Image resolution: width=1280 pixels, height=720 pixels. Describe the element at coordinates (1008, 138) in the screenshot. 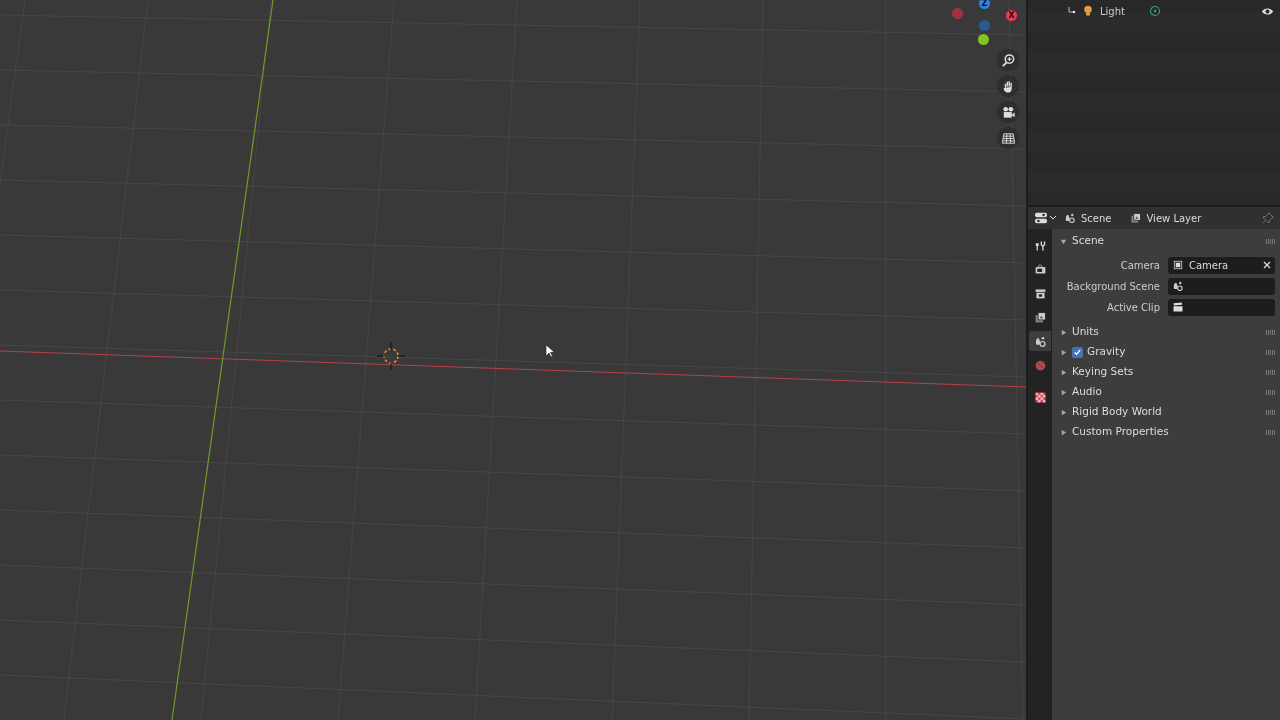

I see `grid-icon` at that location.